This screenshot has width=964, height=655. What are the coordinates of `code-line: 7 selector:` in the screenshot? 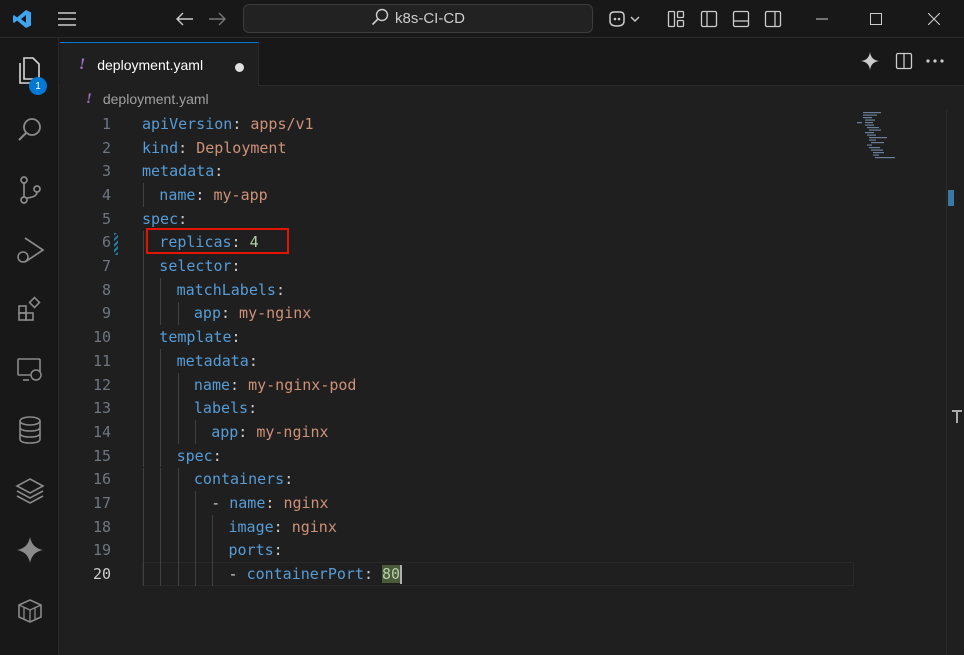 It's located at (459, 266).